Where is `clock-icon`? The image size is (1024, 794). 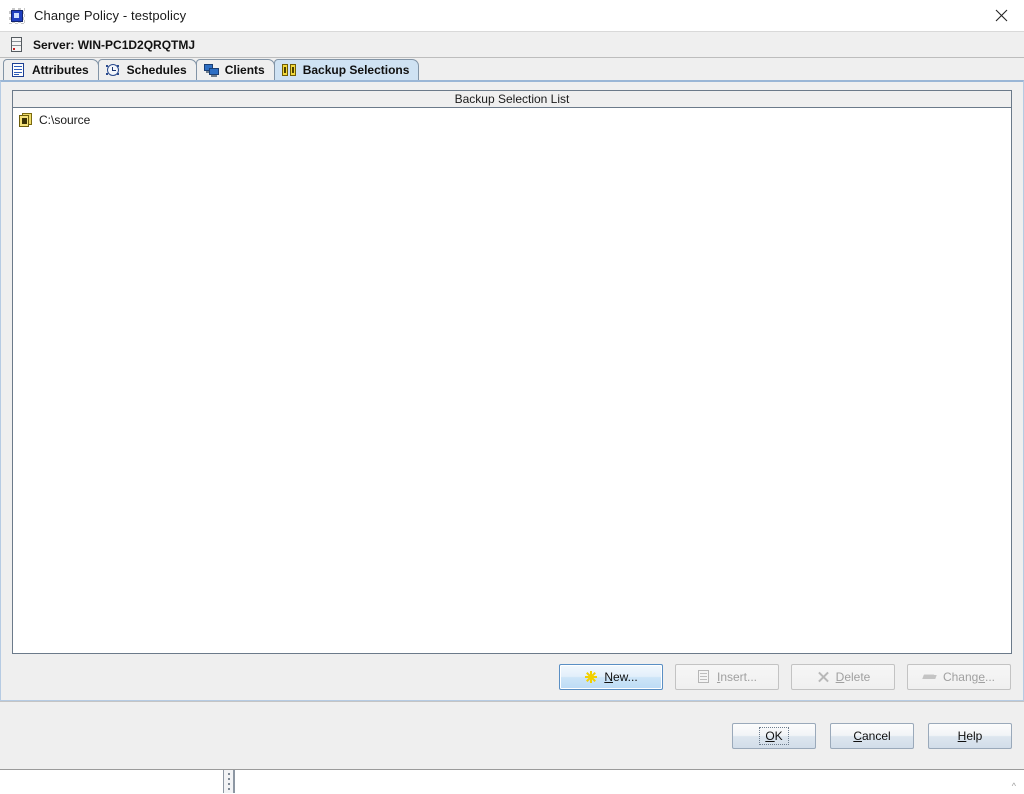 clock-icon is located at coordinates (113, 70).